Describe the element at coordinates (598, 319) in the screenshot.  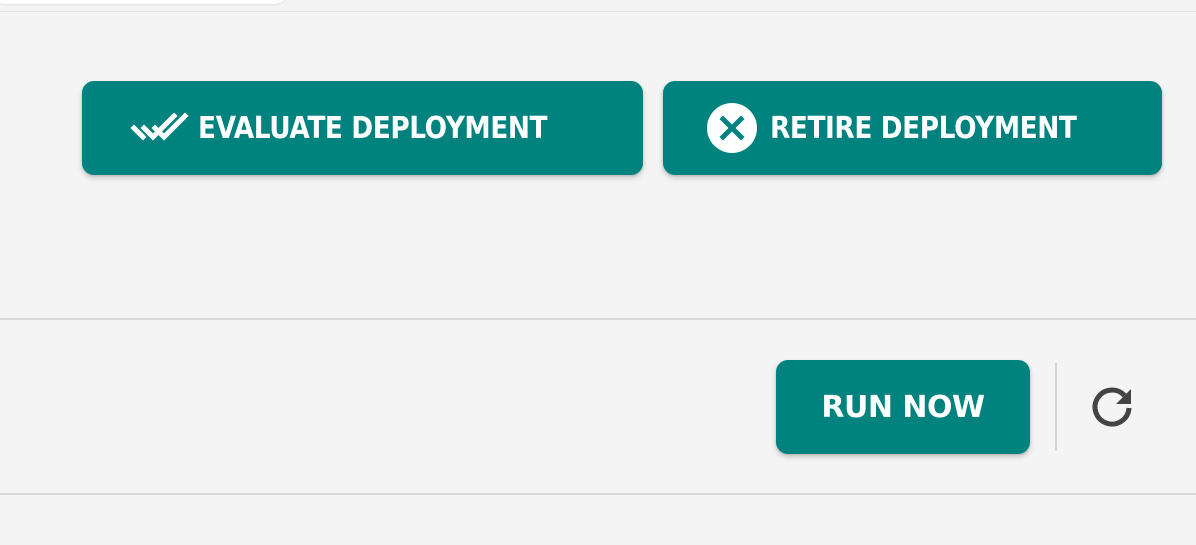
I see `section-divider` at that location.